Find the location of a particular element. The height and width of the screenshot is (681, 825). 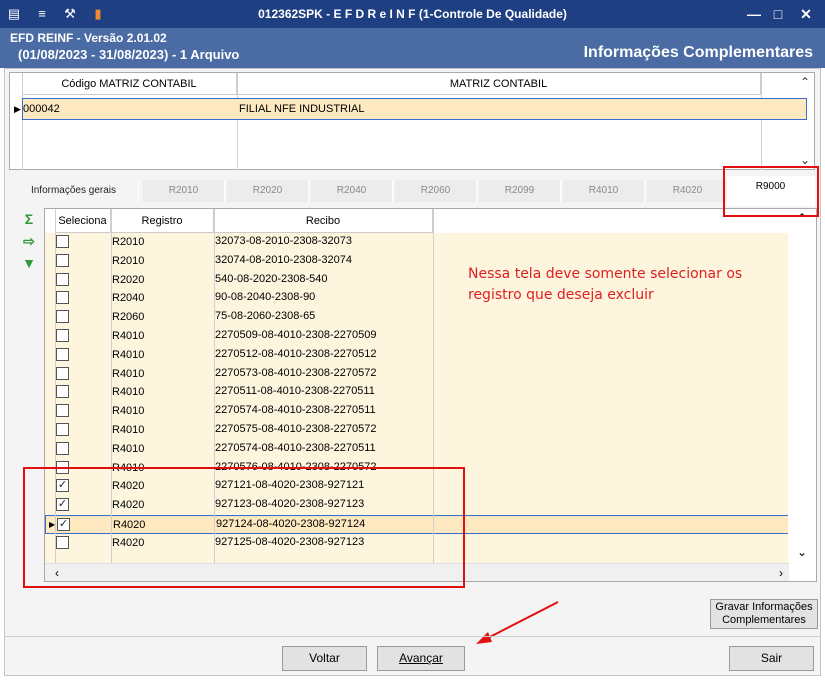

selected-rows-highlight is located at coordinates (244, 527).